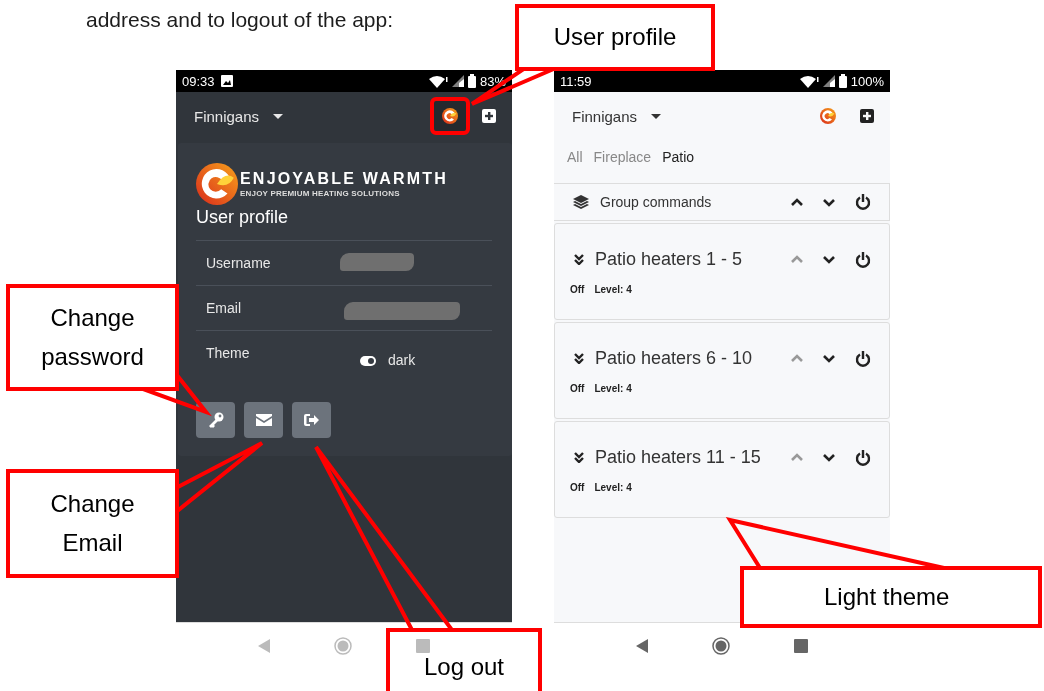 This screenshot has width=1044, height=691. Describe the element at coordinates (402, 360) in the screenshot. I see `switch-label: dark` at that location.